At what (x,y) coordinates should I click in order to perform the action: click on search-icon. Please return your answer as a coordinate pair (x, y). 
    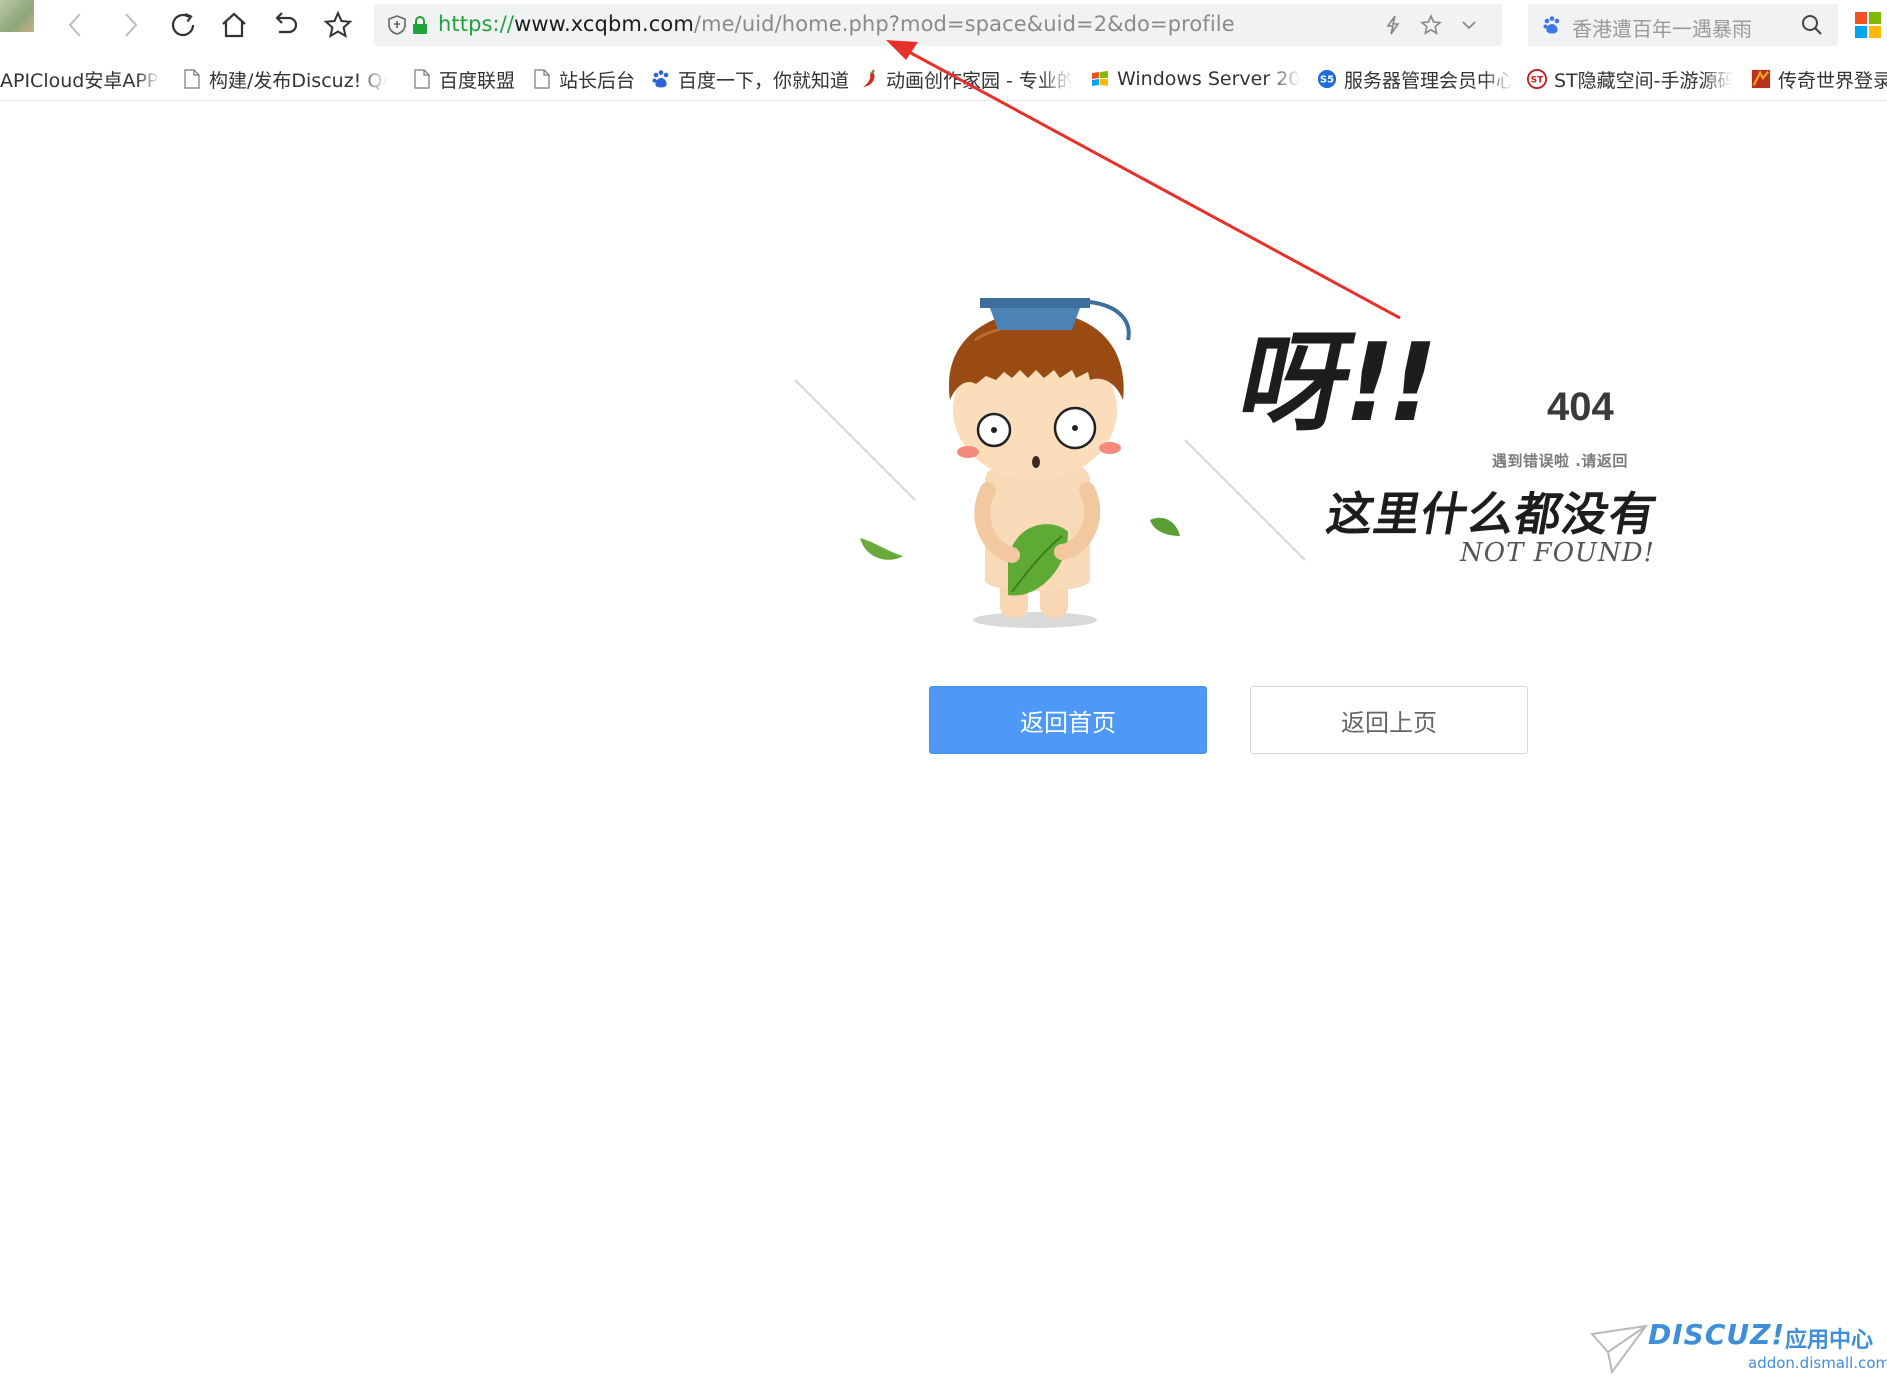
    Looking at the image, I should click on (1812, 25).